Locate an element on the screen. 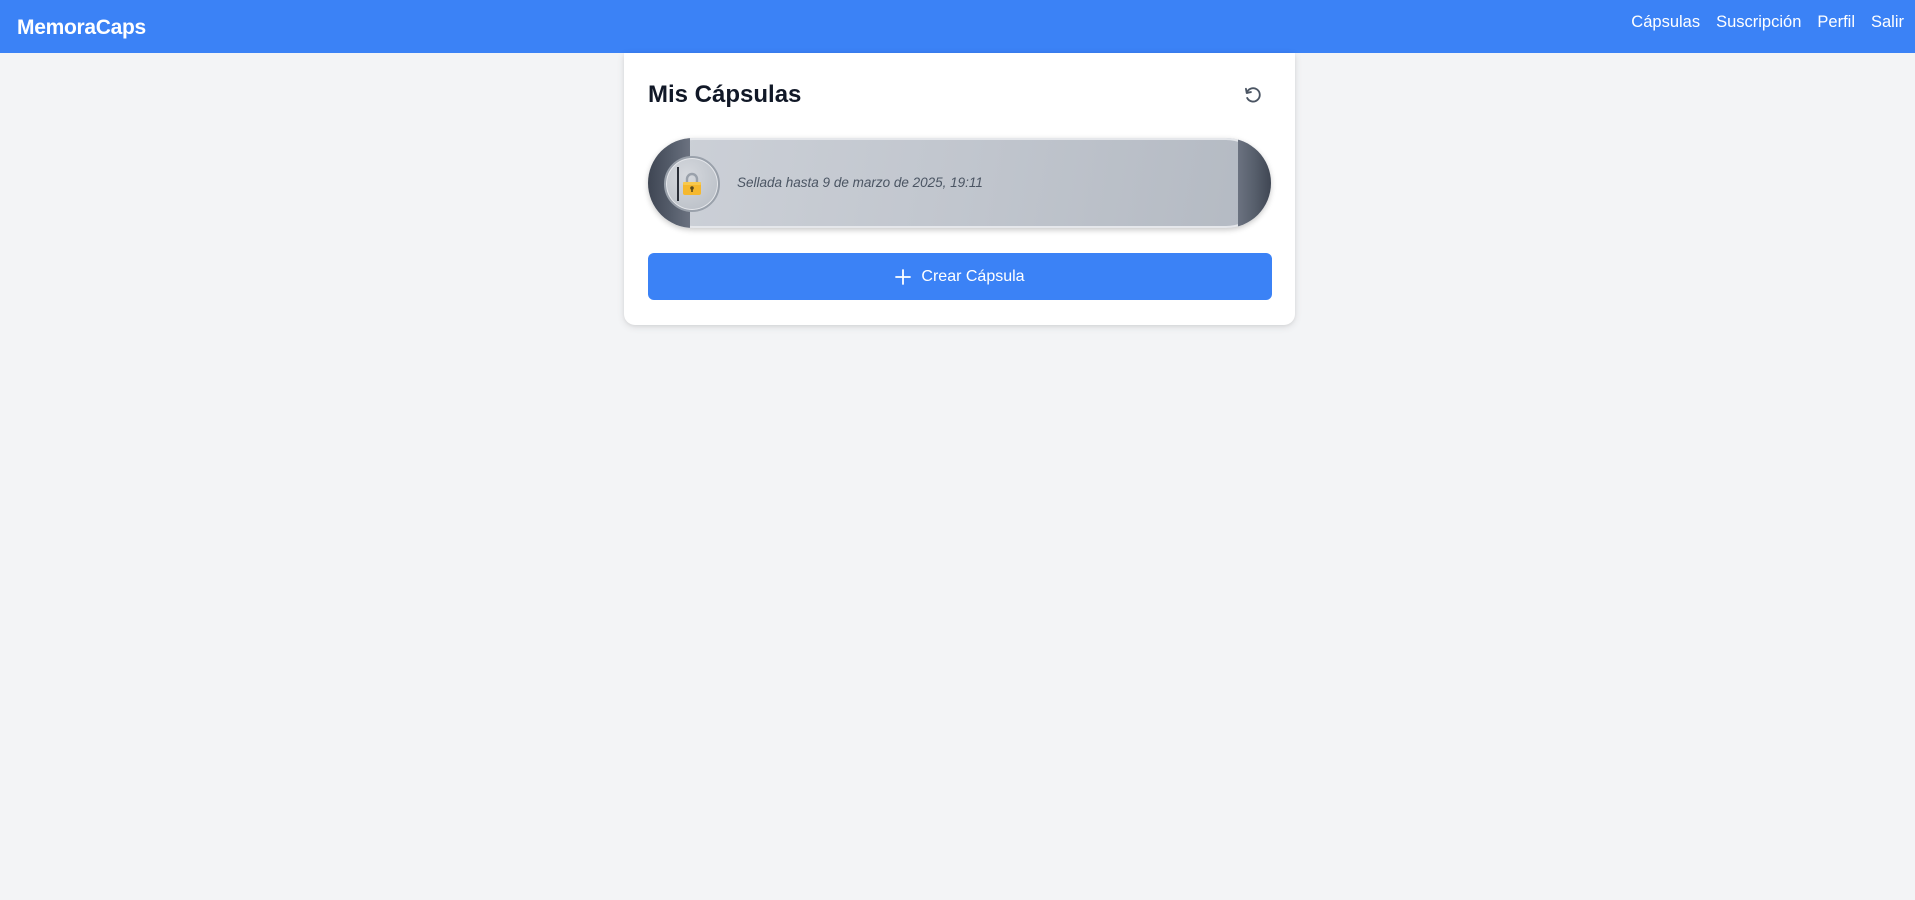 Image resolution: width=1915 pixels, height=900 pixels. lock-icon is located at coordinates (692, 183).